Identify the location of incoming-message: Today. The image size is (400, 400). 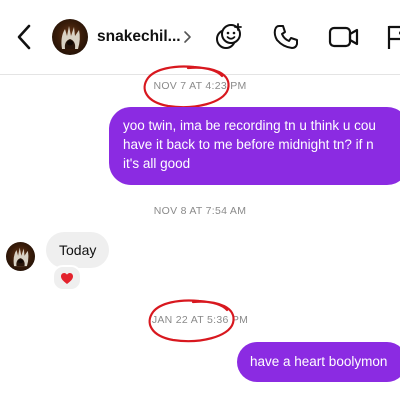
(78, 250).